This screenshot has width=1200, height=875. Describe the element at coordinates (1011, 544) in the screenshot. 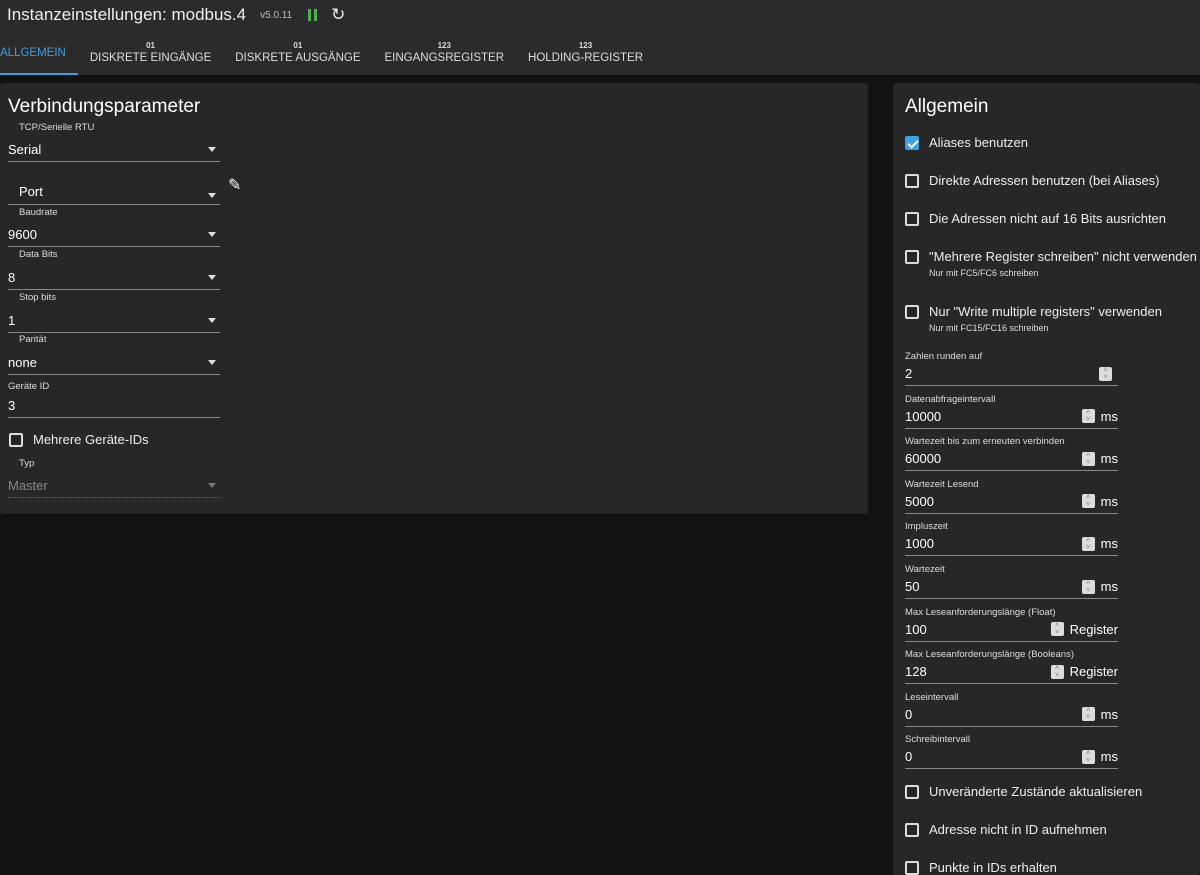

I see `number-input: 1000 ˄ ˅ ms` at that location.